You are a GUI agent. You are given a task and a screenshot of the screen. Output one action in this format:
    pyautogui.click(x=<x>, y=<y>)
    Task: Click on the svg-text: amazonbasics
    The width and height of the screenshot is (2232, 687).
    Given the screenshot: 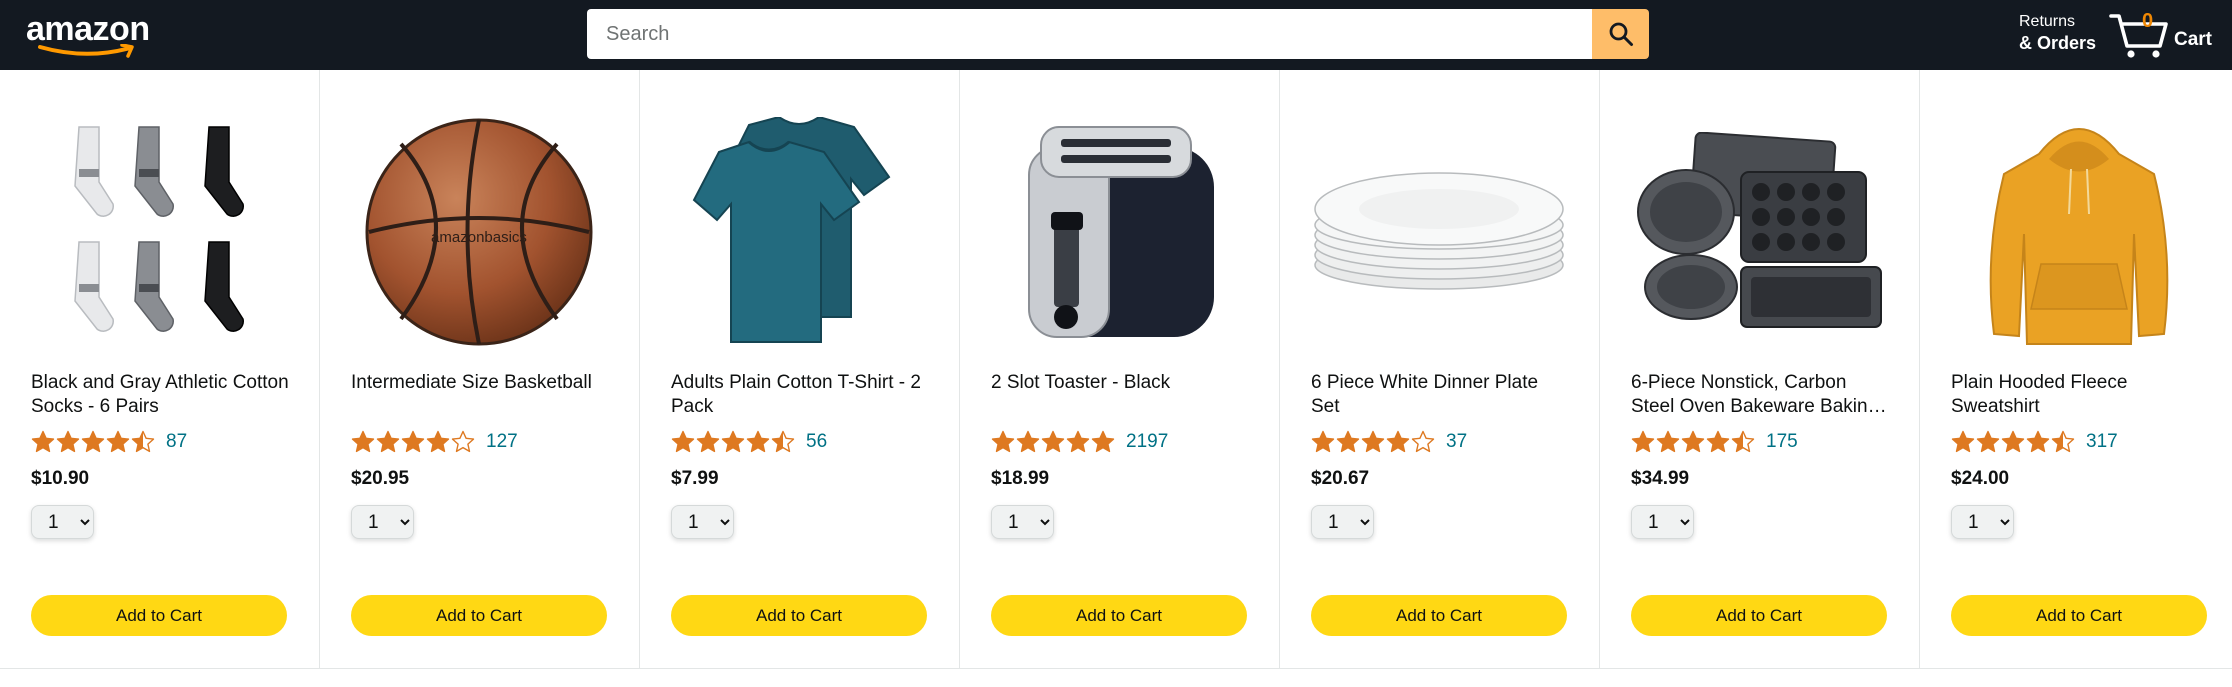 What is the action you would take?
    pyautogui.click(x=479, y=237)
    